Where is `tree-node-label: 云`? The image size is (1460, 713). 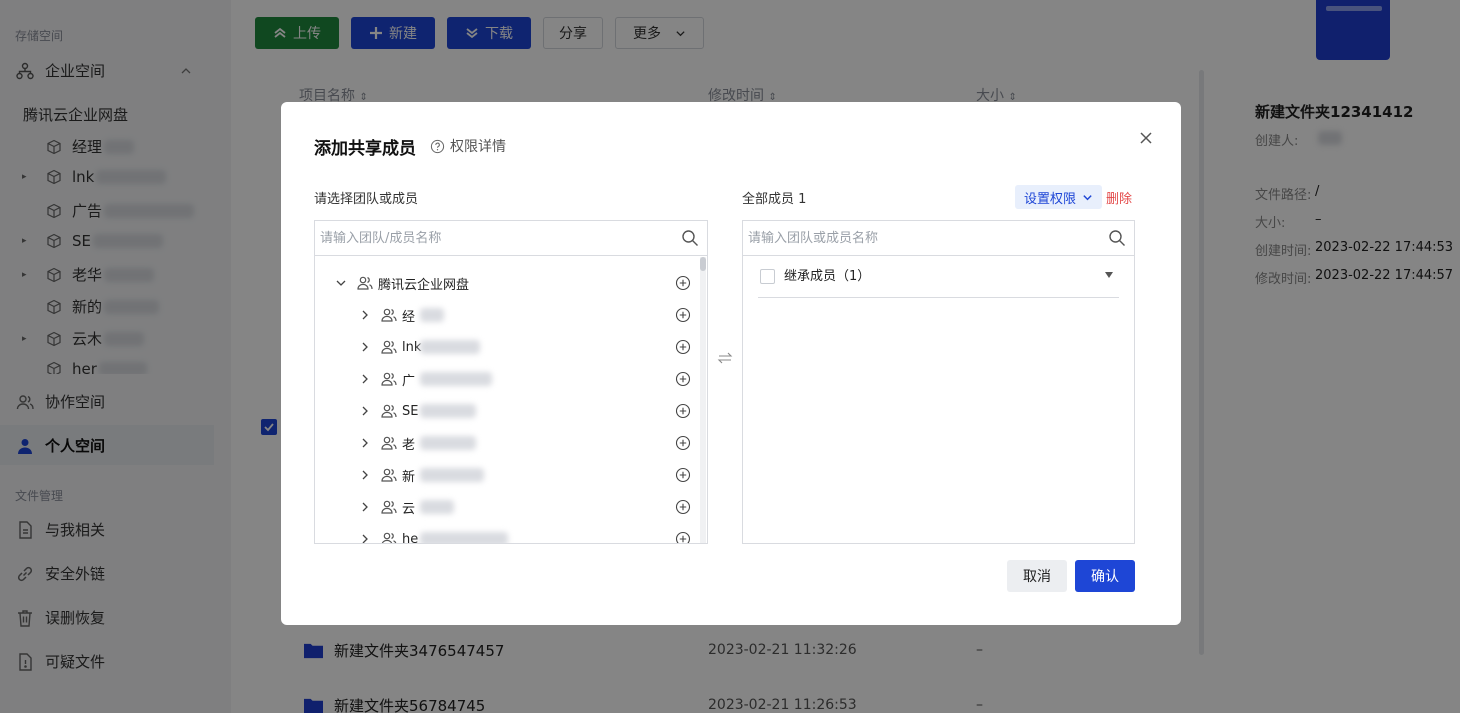 tree-node-label: 云 is located at coordinates (409, 509).